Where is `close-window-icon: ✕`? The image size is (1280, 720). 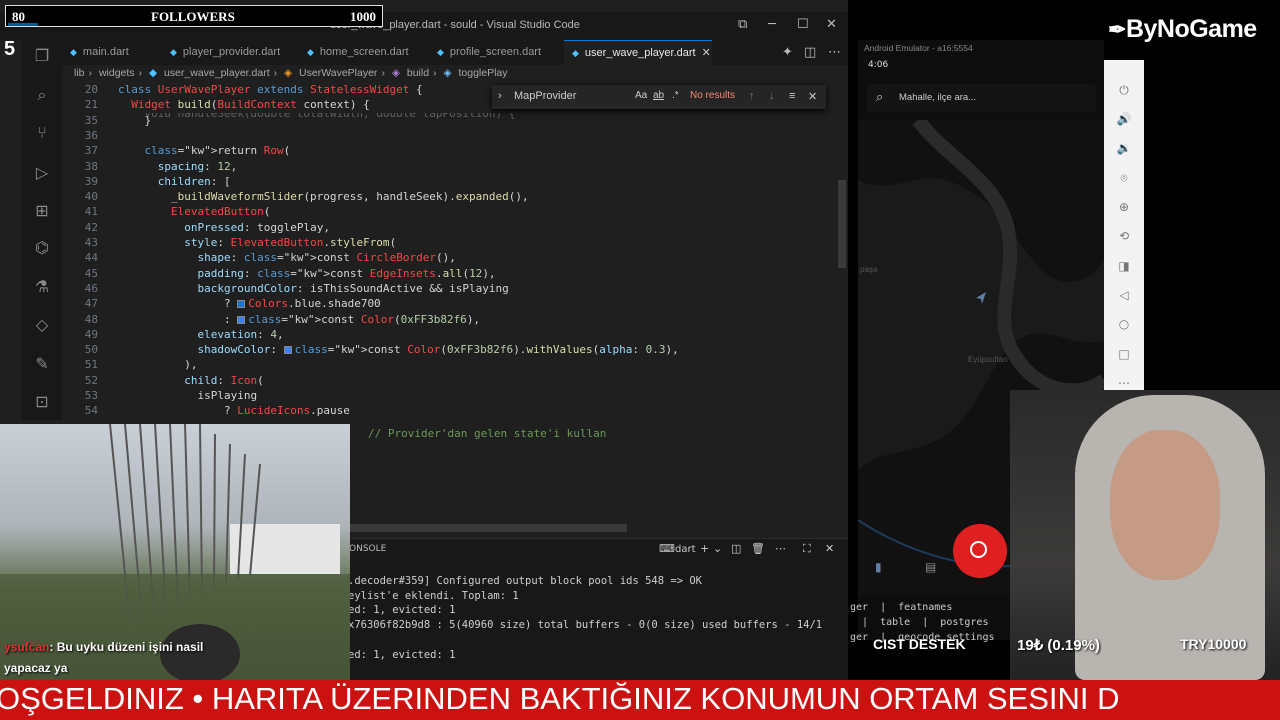 close-window-icon: ✕ is located at coordinates (831, 24).